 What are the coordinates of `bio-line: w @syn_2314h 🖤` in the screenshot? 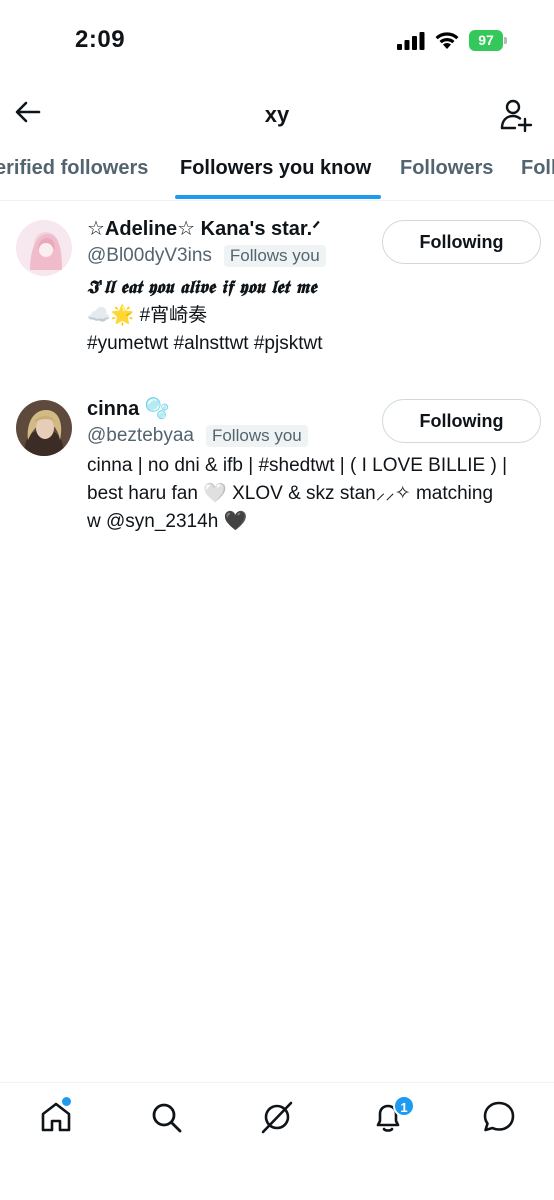 It's located at (167, 521).